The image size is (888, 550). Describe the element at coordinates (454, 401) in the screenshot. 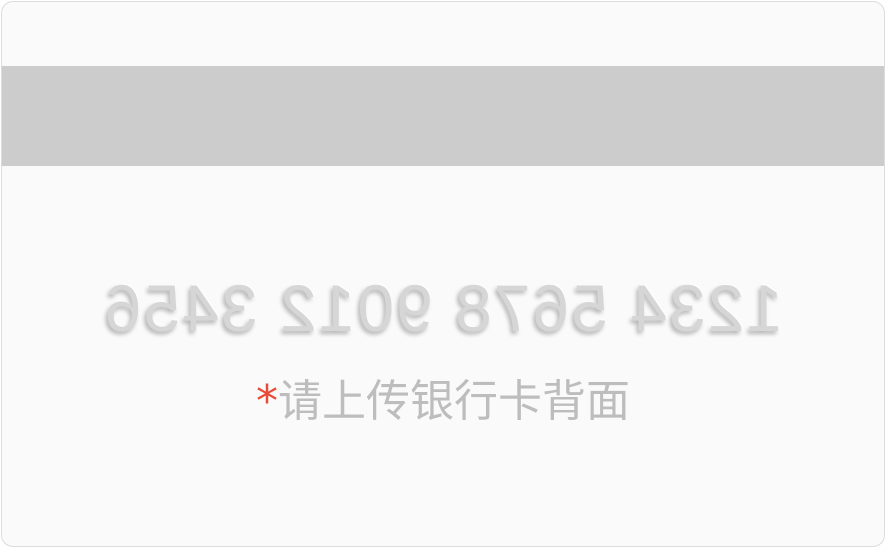

I see `upload-hint-text: 请上传银行卡背面` at that location.